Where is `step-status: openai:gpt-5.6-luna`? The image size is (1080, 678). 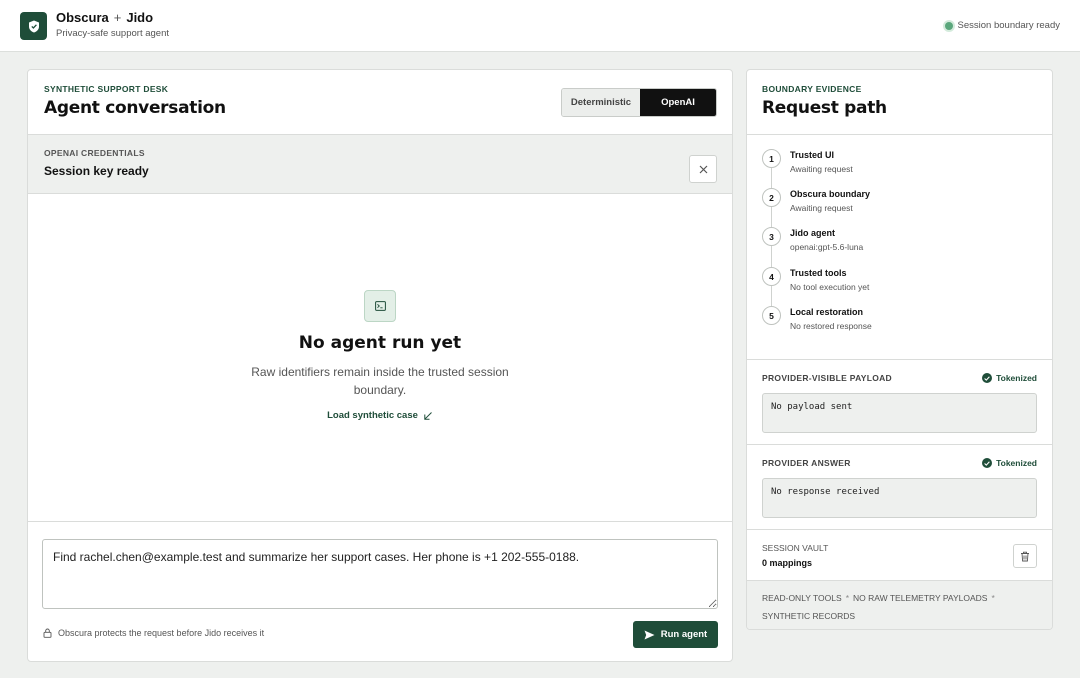
step-status: openai:gpt-5.6-luna is located at coordinates (827, 247).